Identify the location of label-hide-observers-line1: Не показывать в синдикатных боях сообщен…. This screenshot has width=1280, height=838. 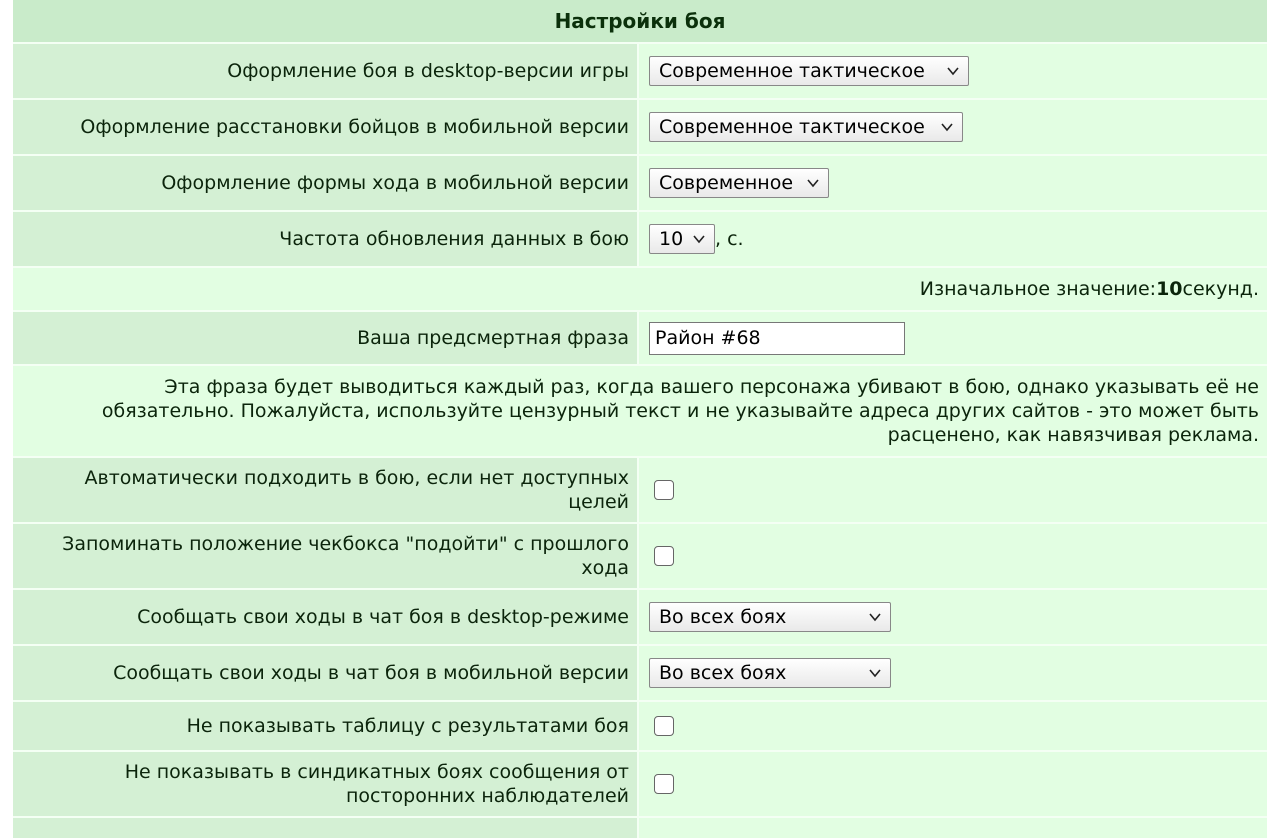
(376, 772).